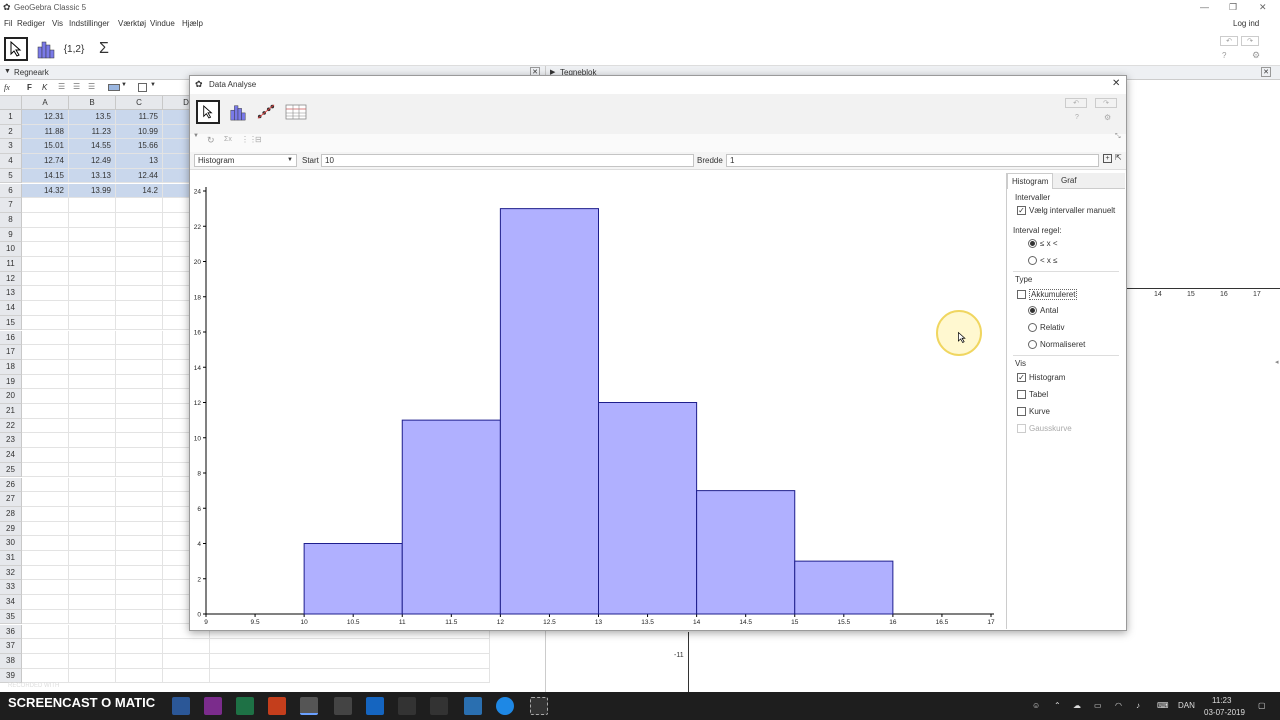  I want to click on table-tool-button, so click(296, 112).